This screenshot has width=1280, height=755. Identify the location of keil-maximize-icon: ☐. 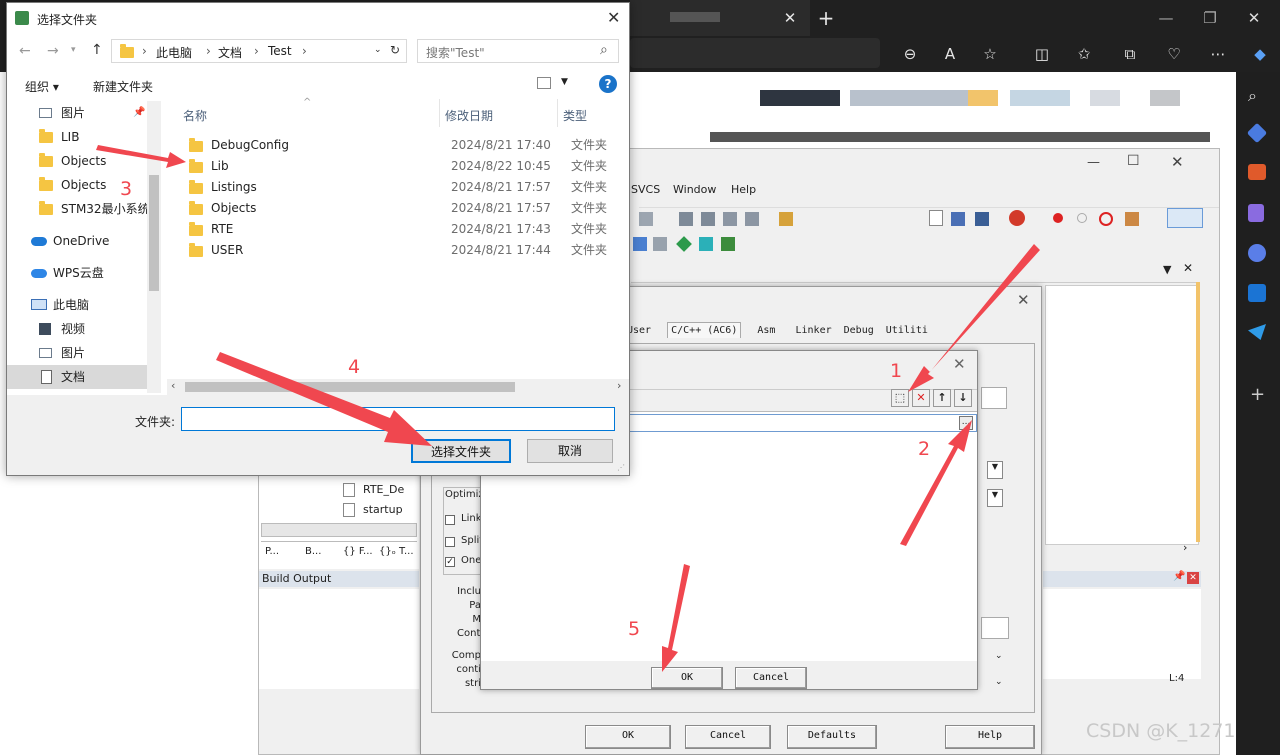
(1133, 161).